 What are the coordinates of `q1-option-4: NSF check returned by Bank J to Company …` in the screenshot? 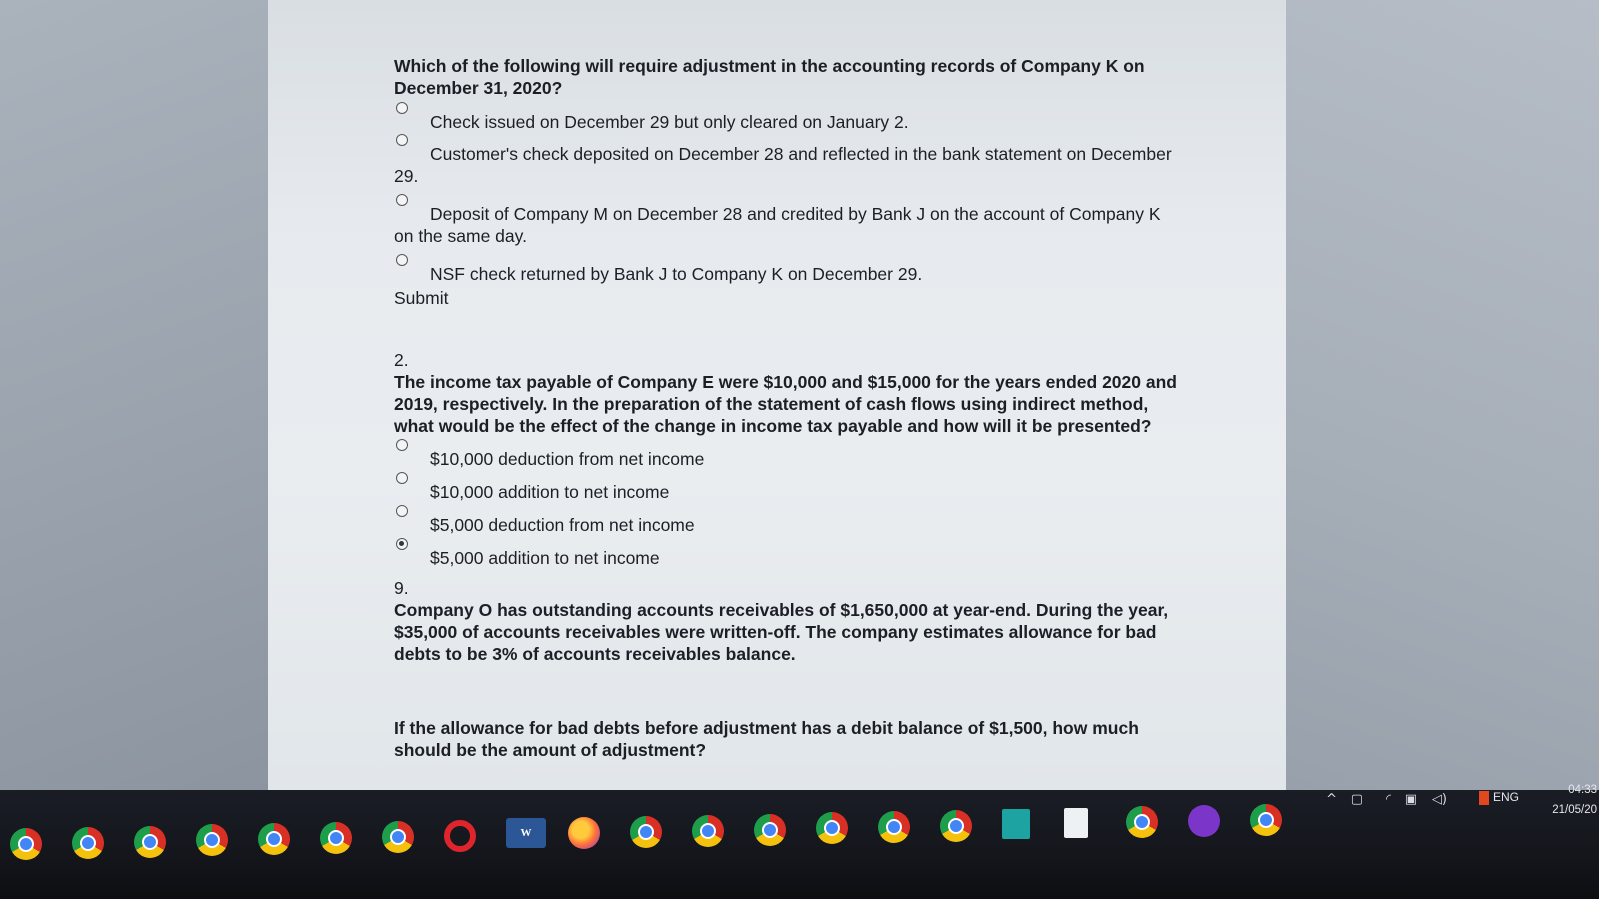 It's located at (789, 269).